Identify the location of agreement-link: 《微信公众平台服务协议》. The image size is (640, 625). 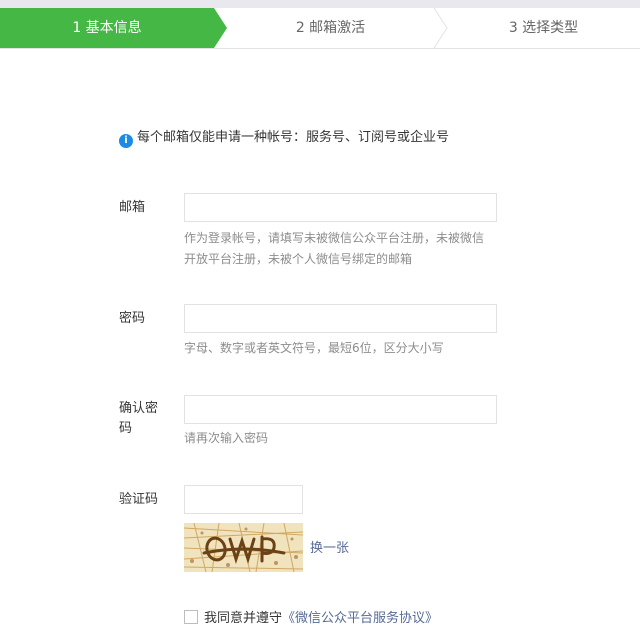
(360, 618).